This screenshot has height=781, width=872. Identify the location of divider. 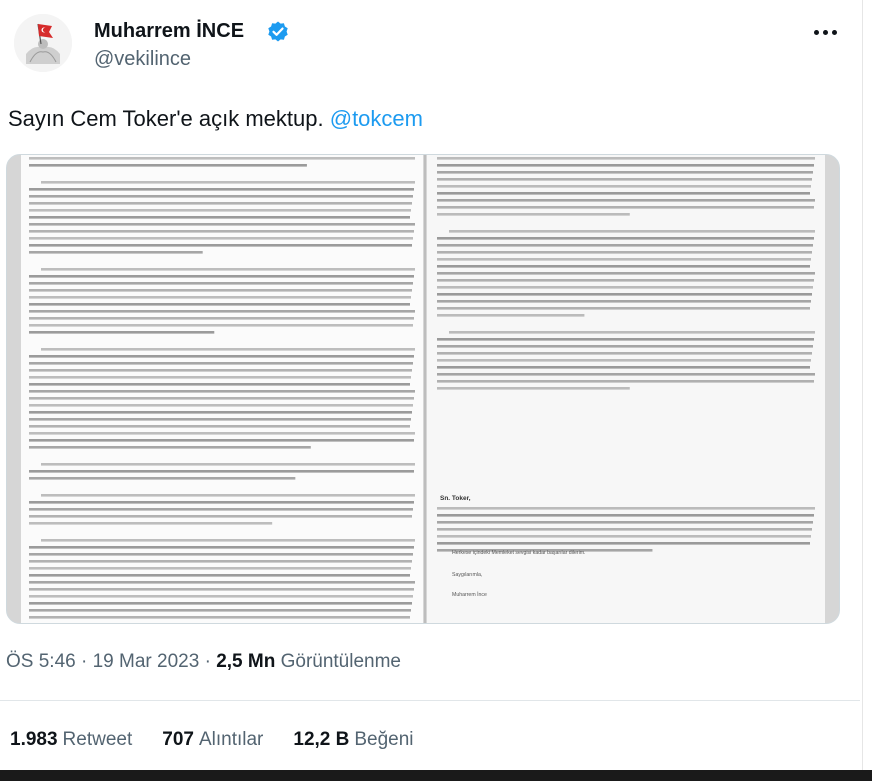
(430, 700).